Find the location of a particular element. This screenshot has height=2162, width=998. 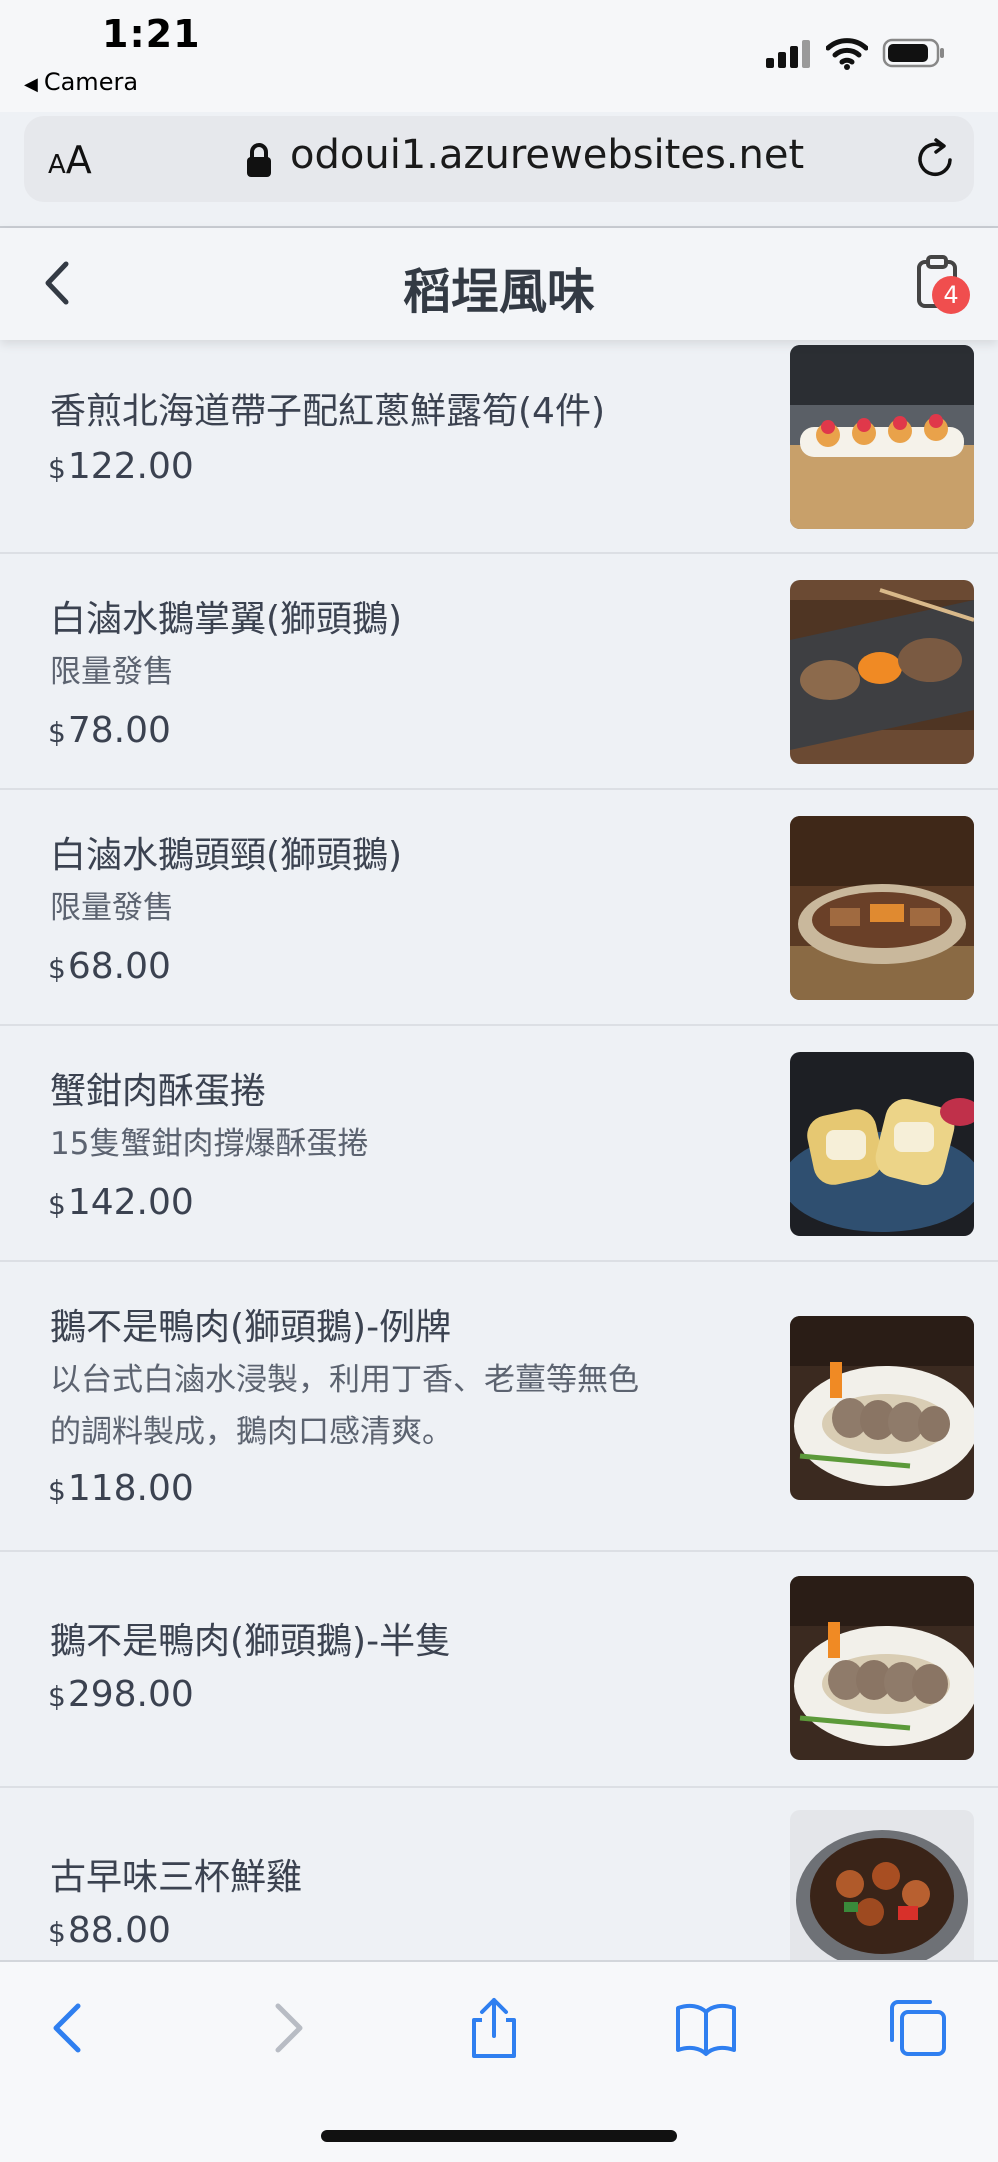

sliced-goose-image is located at coordinates (882, 1408).